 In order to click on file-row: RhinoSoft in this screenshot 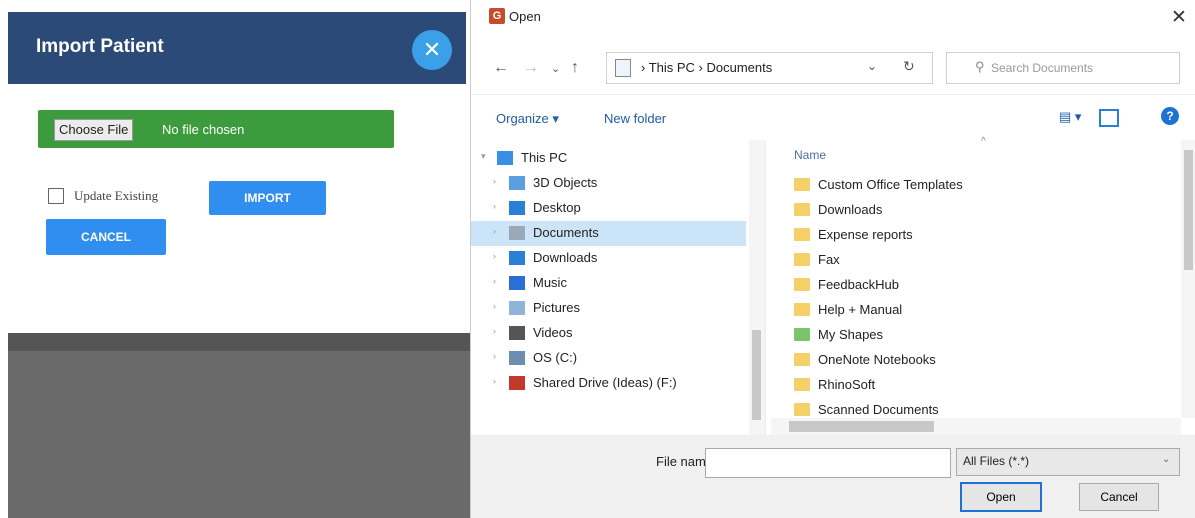, I will do `click(984, 385)`.